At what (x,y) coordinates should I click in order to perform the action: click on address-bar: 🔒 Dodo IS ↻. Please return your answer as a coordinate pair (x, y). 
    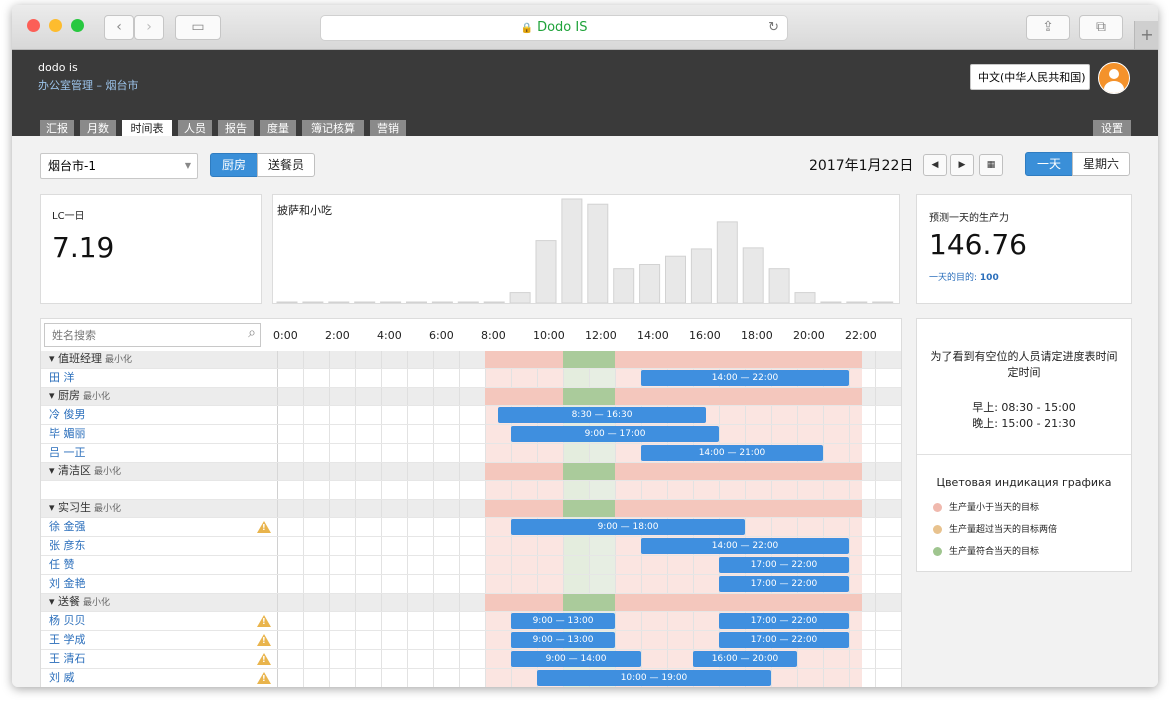
    Looking at the image, I should click on (554, 28).